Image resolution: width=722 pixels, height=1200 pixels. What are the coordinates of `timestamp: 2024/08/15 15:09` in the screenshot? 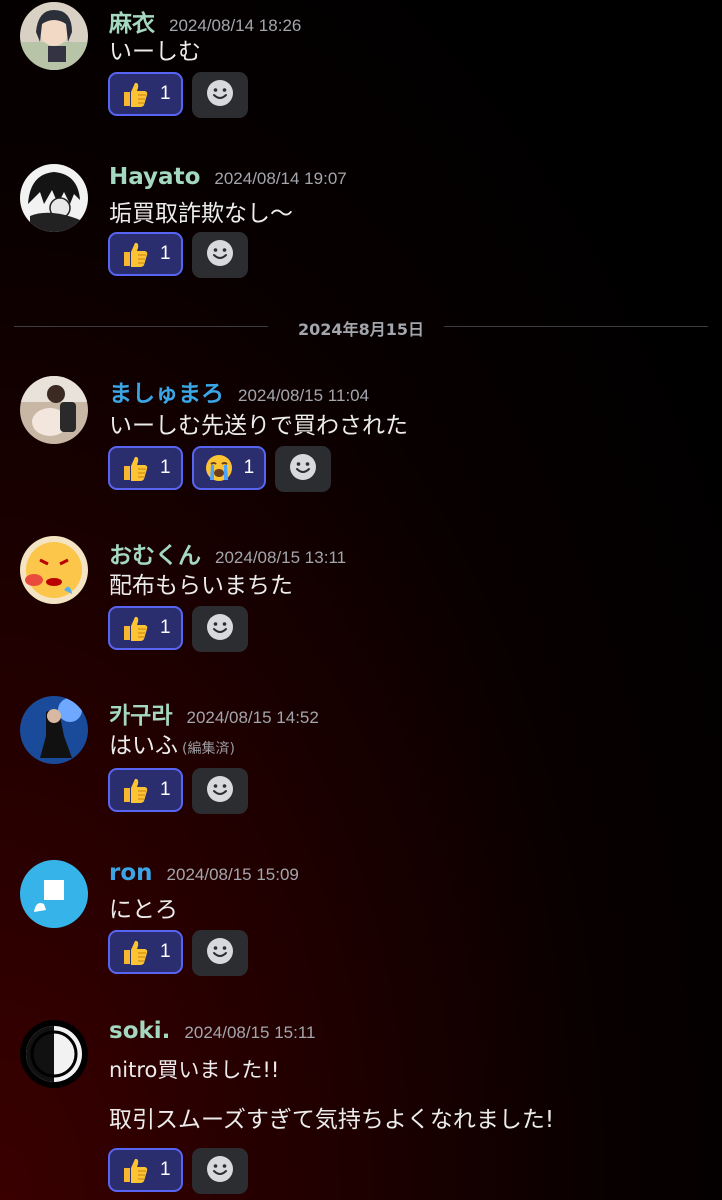 It's located at (232, 874).